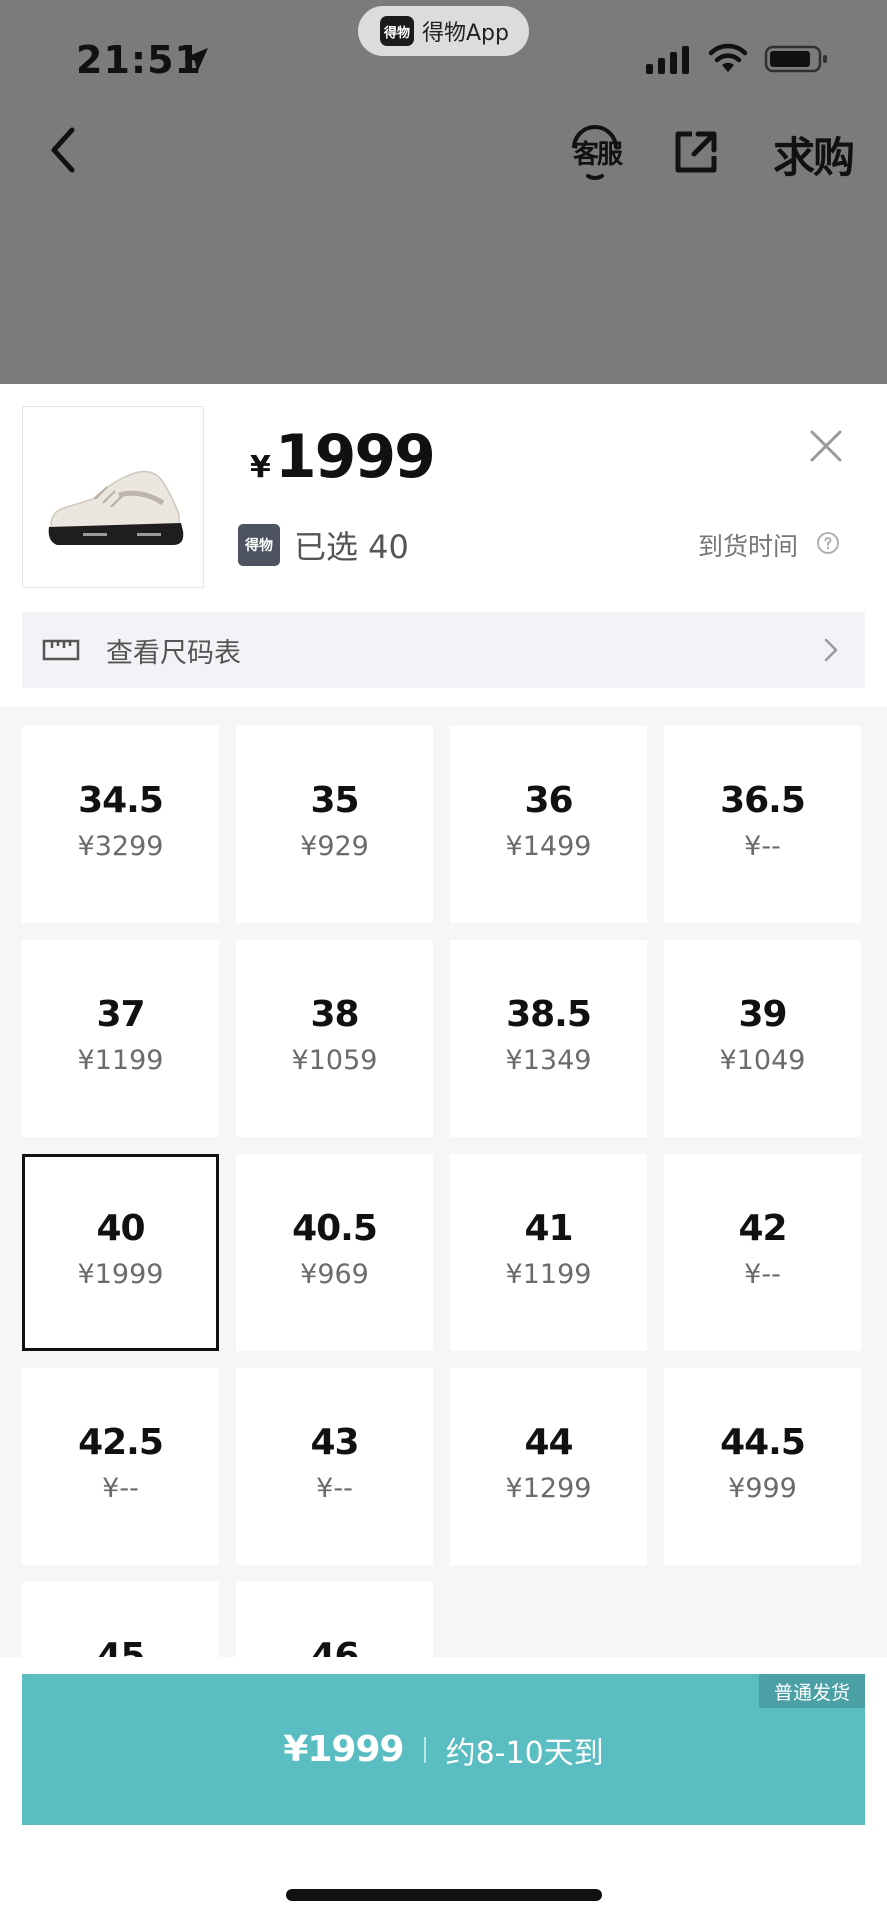 The width and height of the screenshot is (887, 1920). What do you see at coordinates (548, 1038) in the screenshot?
I see `size-option: 38.5 ¥1349` at bounding box center [548, 1038].